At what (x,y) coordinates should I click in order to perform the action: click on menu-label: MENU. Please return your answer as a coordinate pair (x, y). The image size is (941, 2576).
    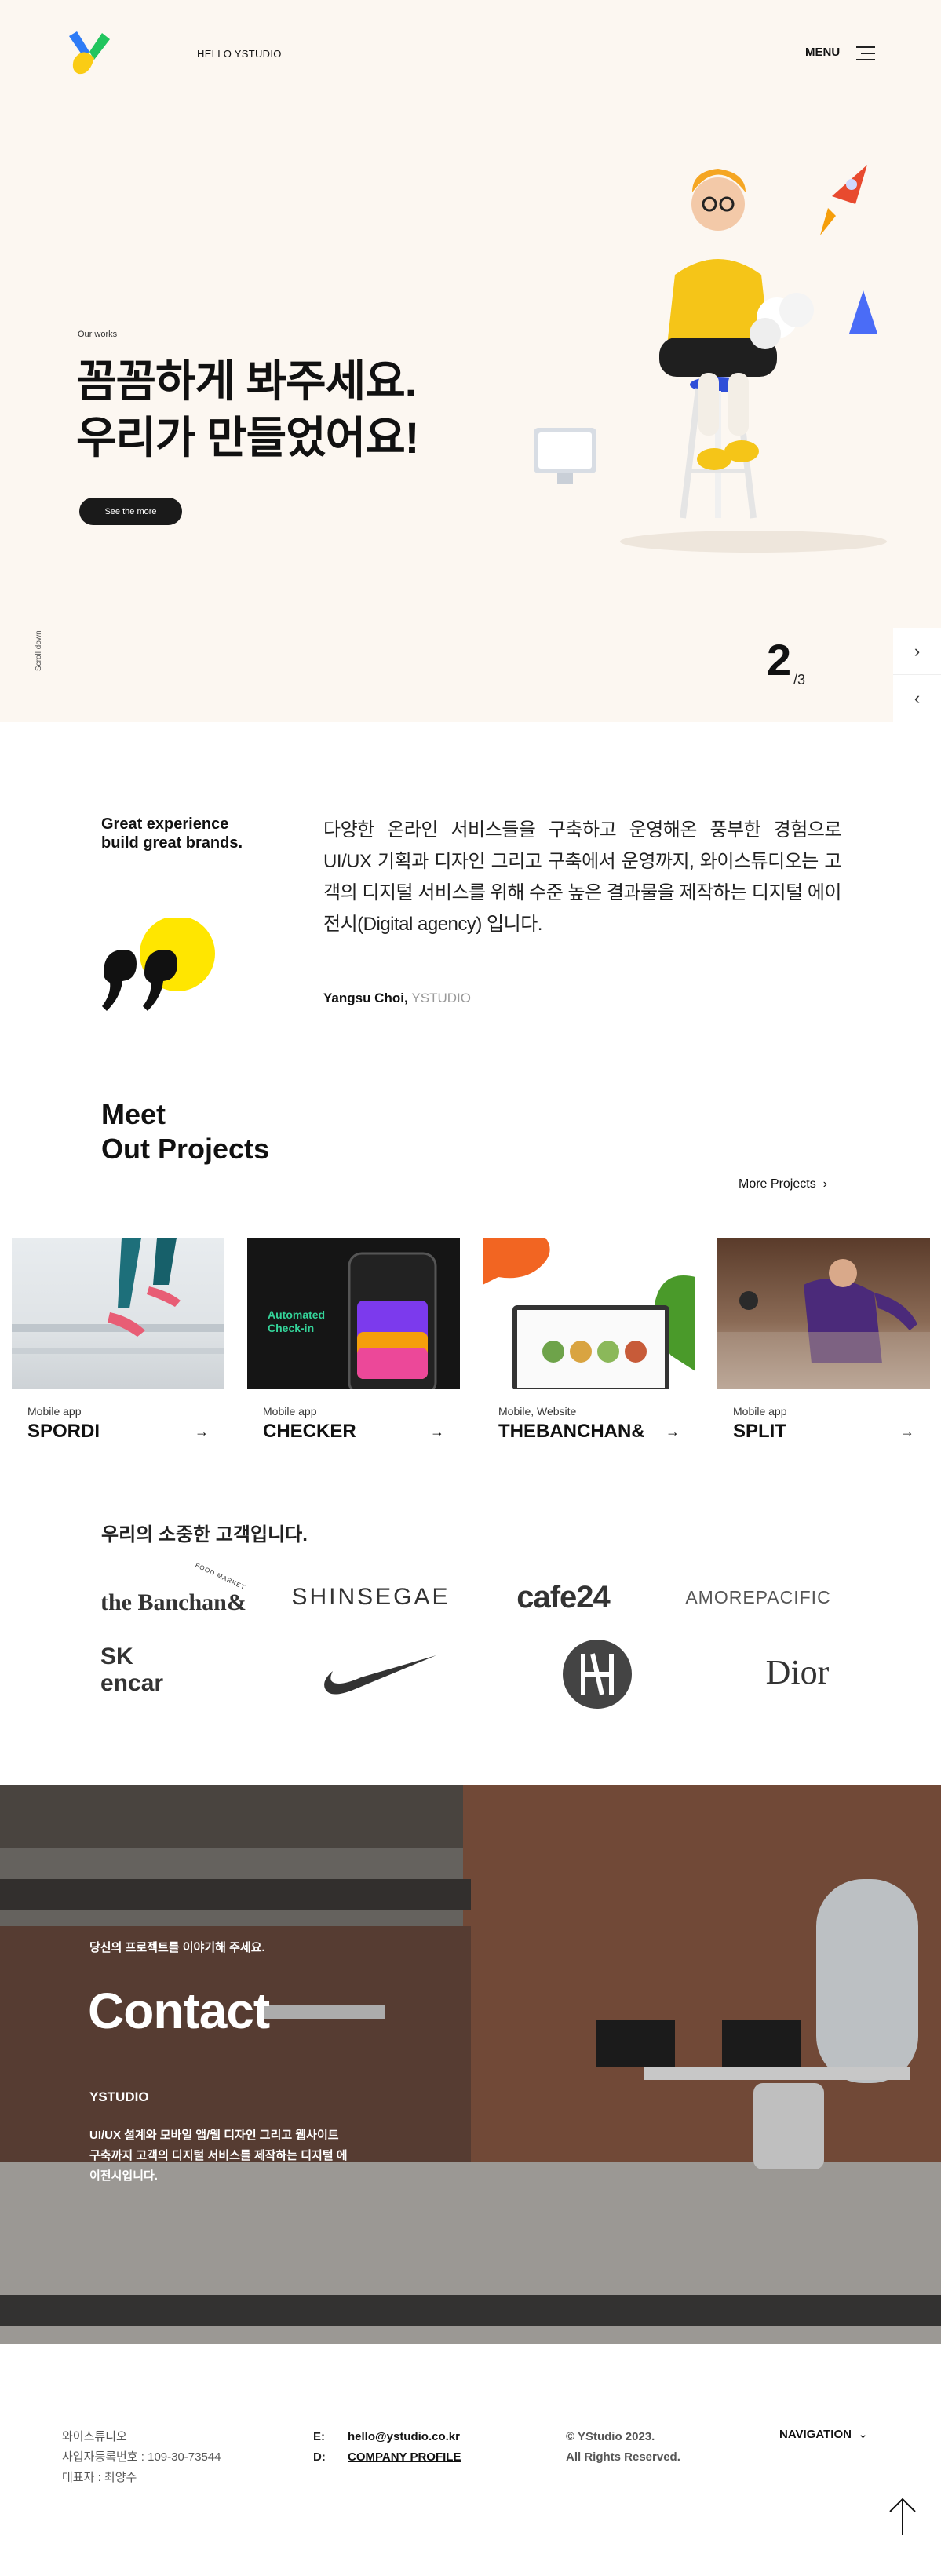
    Looking at the image, I should click on (822, 53).